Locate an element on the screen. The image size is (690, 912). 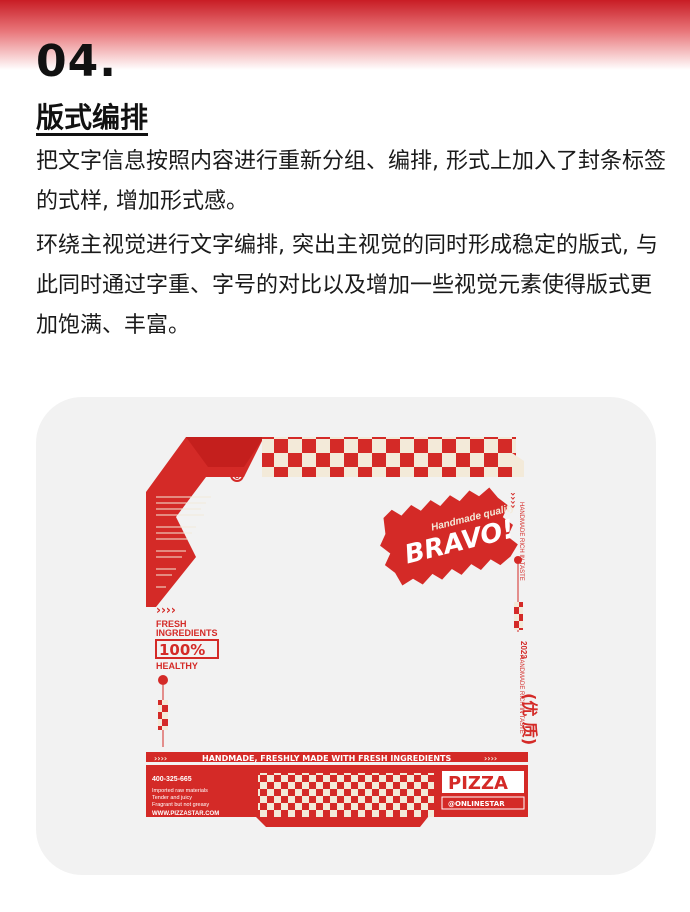
bullet-2: Tender and juicy is located at coordinates (172, 798).